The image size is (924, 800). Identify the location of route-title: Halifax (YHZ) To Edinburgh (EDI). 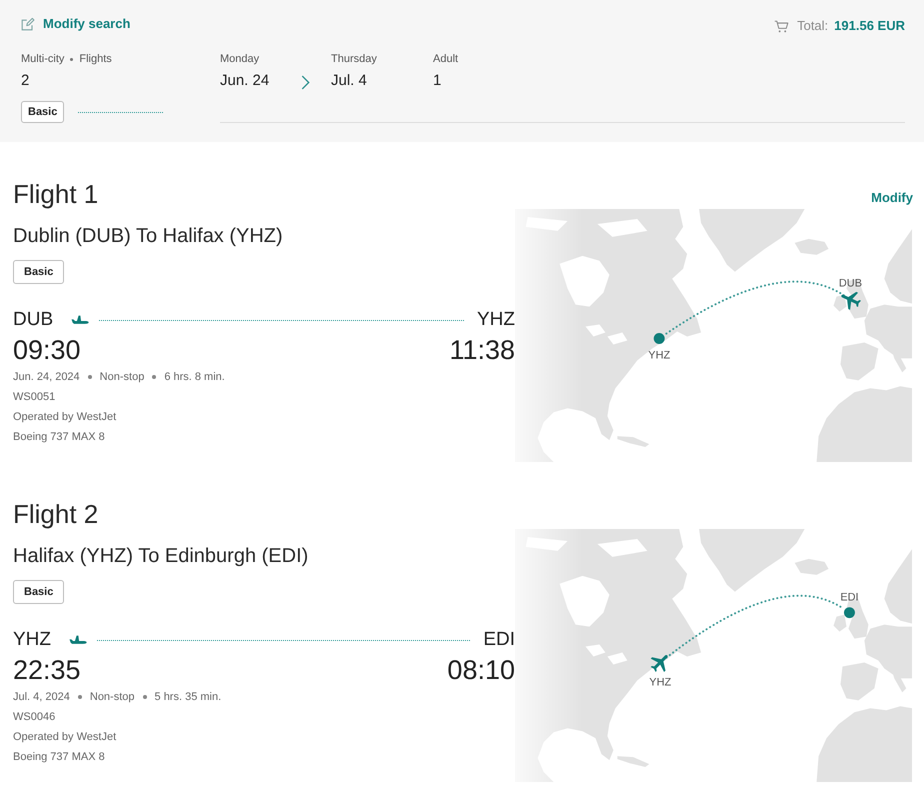
(161, 556).